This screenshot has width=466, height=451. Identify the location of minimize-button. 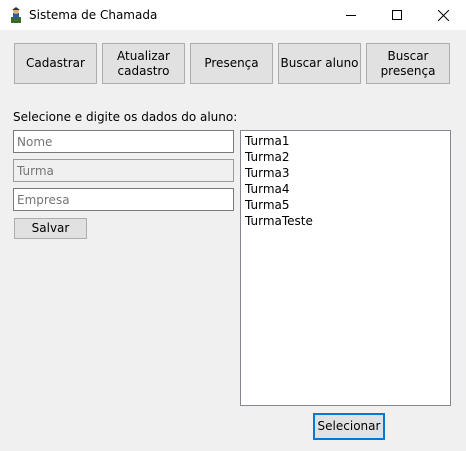
(351, 15).